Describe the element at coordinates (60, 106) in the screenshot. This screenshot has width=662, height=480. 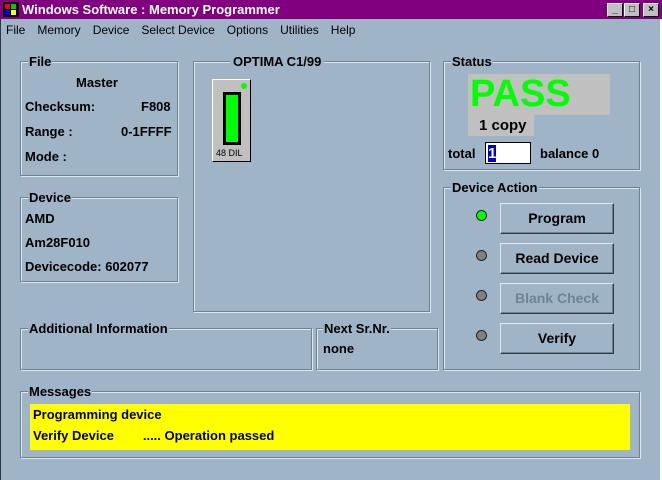
I see `checksum-label: Checksum:` at that location.